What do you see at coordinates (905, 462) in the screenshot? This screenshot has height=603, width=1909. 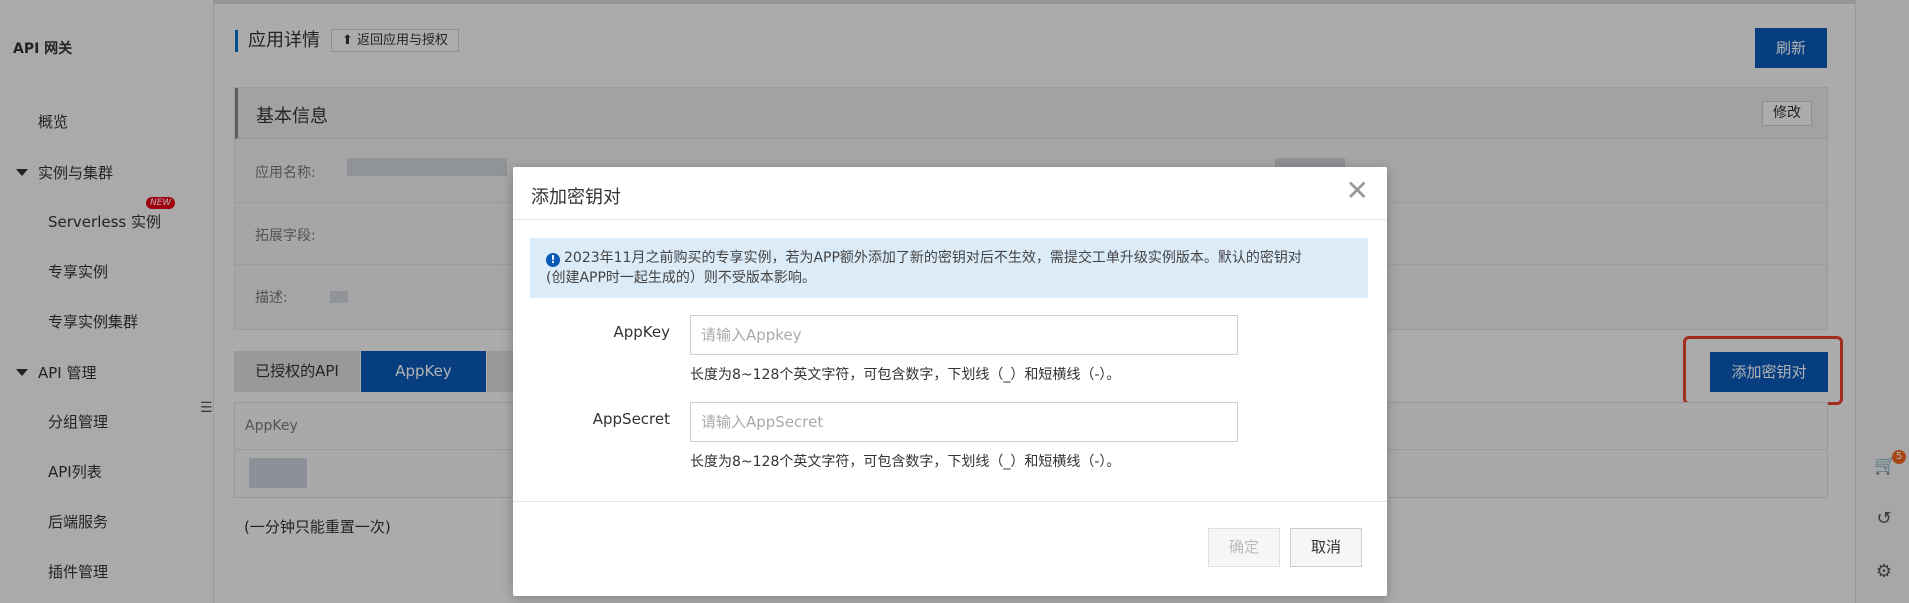 I see `appsecret-hint: 长度为8~128个英文字符，可包含数字，下划线（_）和短横线（-）。` at bounding box center [905, 462].